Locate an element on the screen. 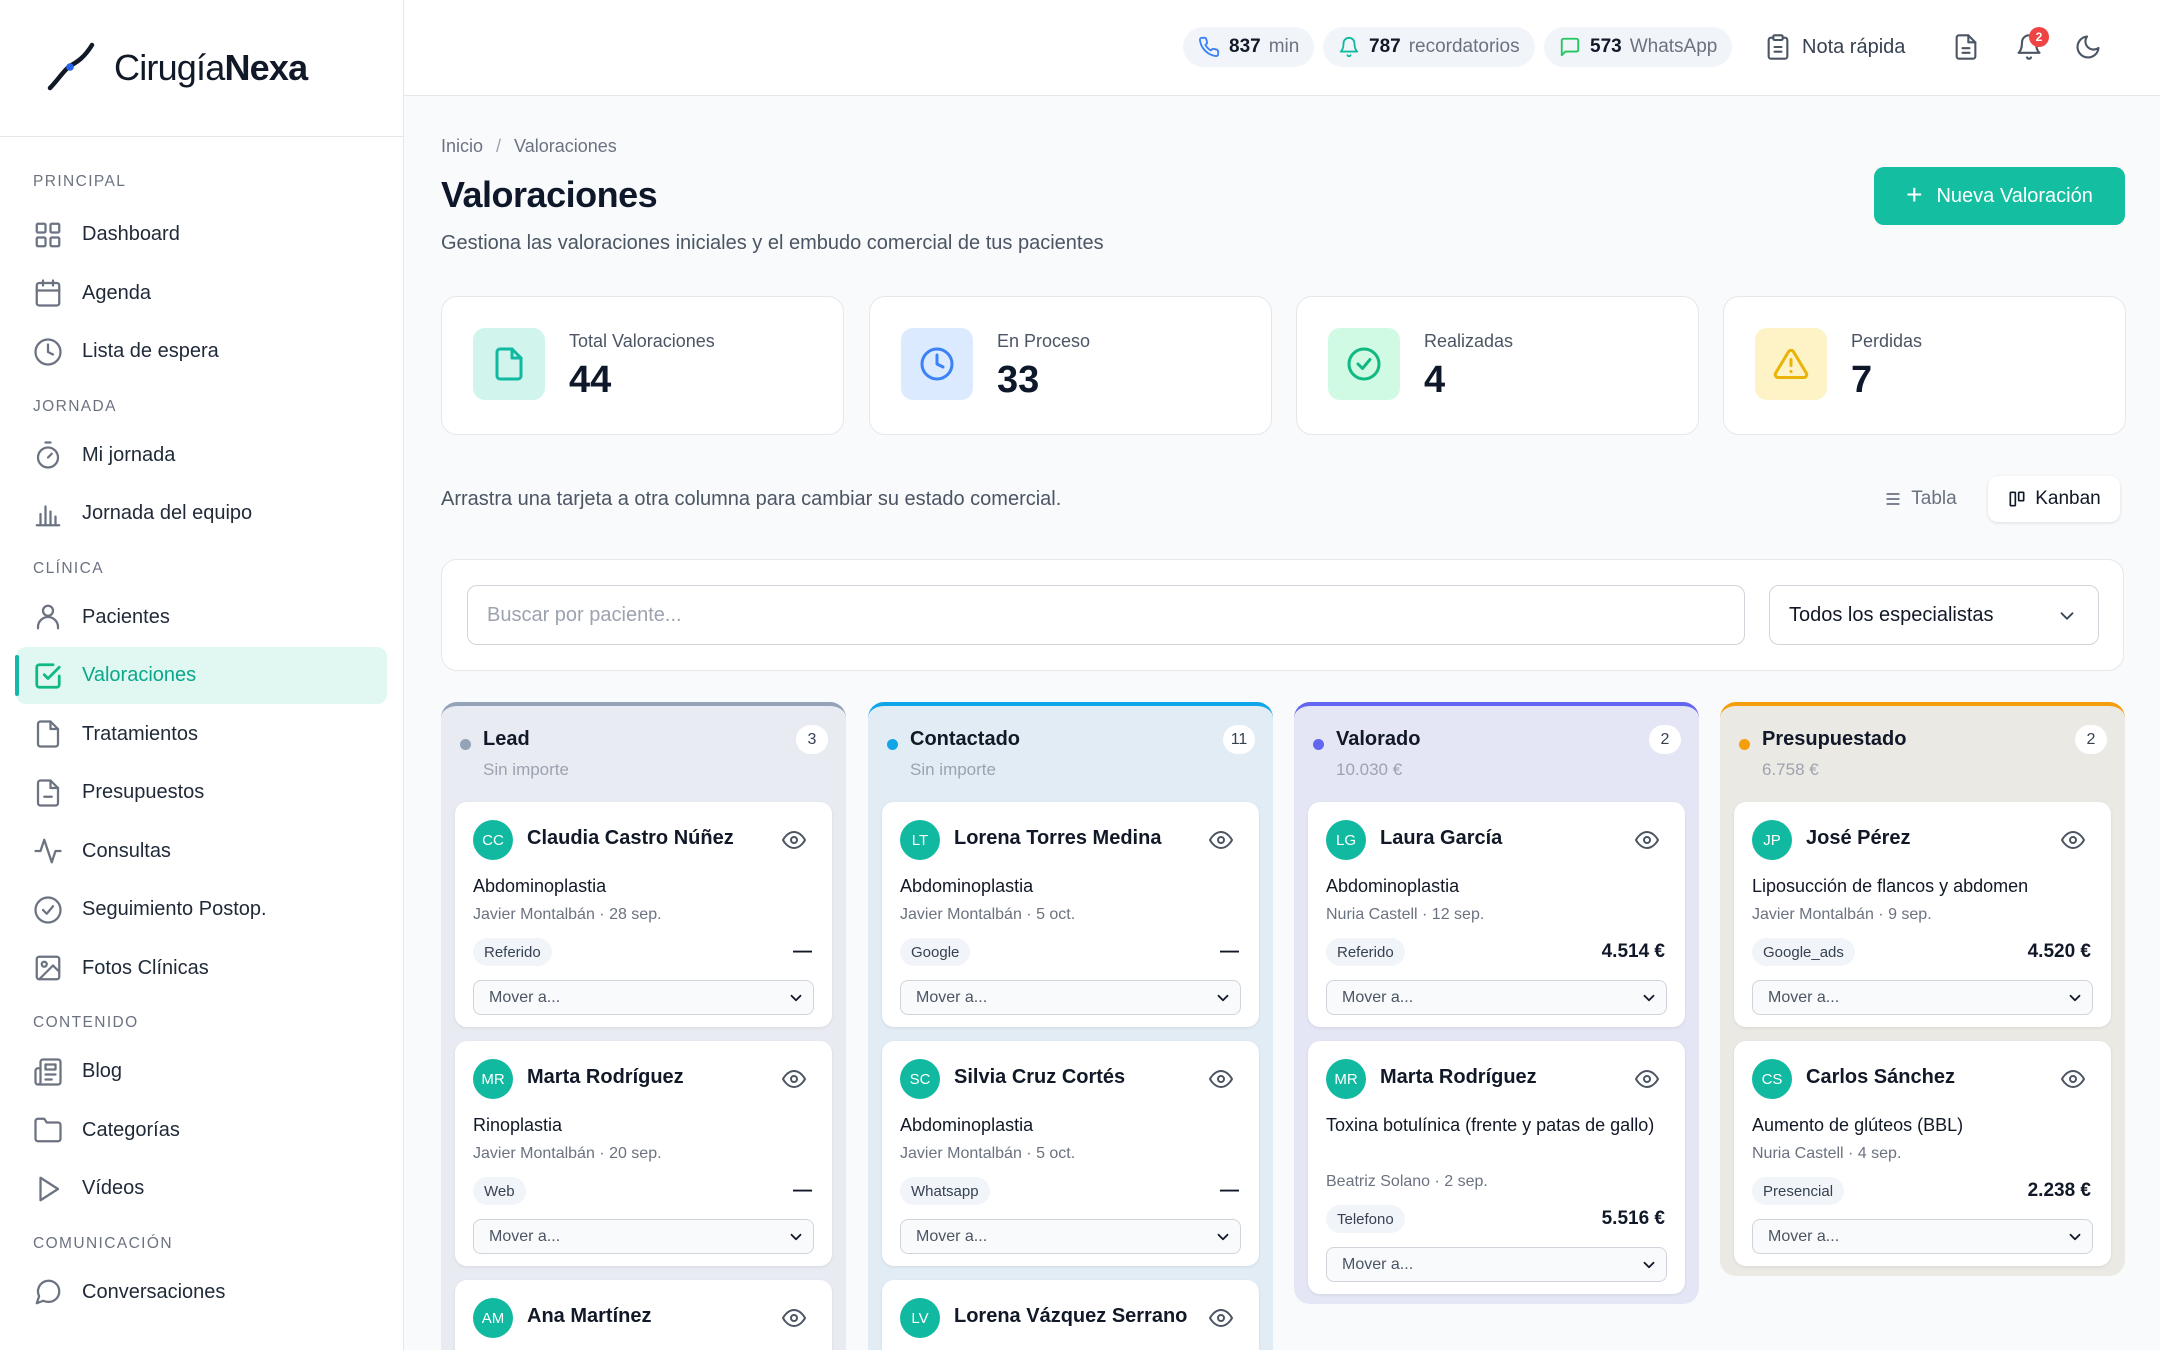  sidebar-item-categorías: Categorías is located at coordinates (201, 1130).